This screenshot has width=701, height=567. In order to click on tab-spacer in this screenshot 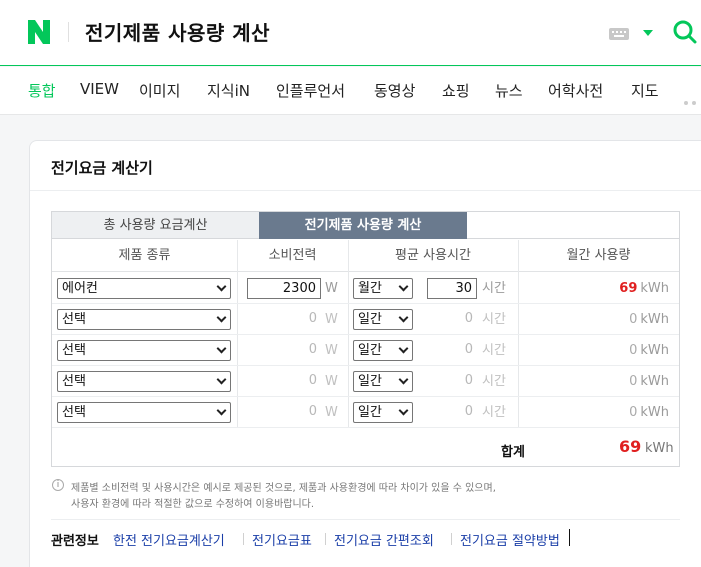, I will do `click(573, 225)`.